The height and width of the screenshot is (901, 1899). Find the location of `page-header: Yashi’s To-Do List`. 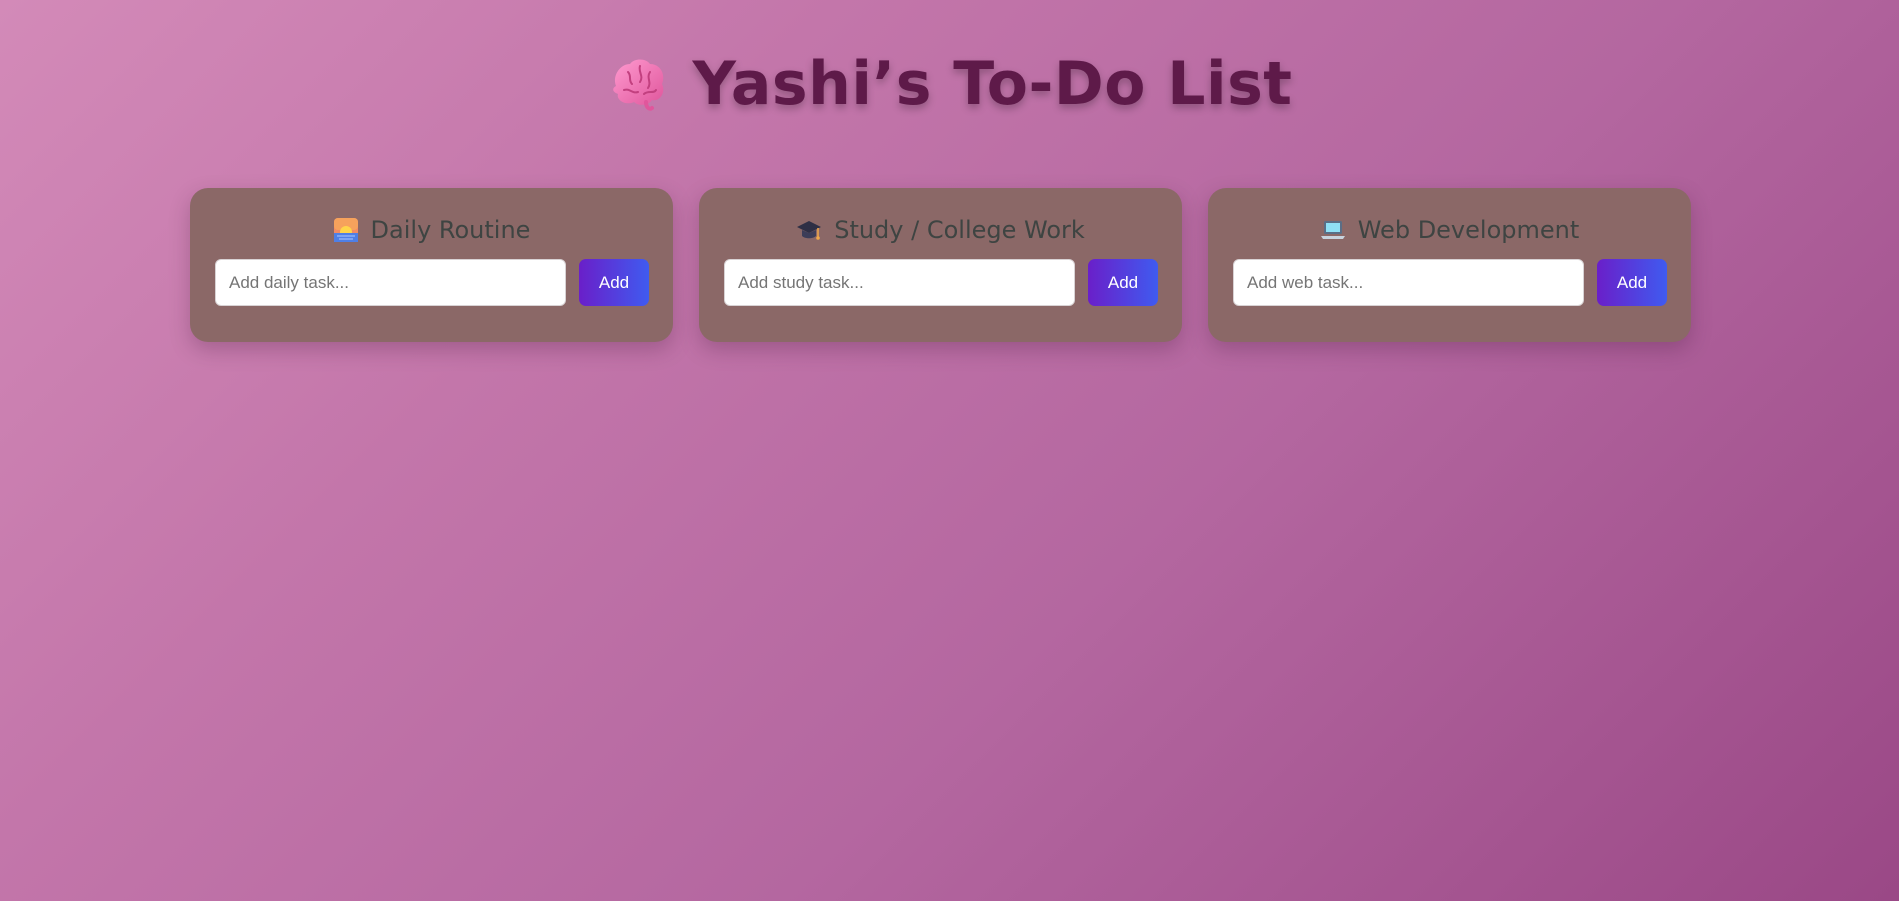

page-header: Yashi’s To-Do List is located at coordinates (949, 84).